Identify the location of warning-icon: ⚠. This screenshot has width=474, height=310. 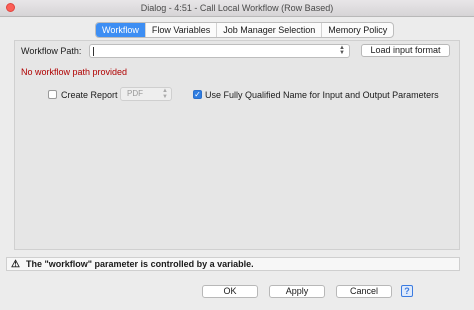
(15, 264).